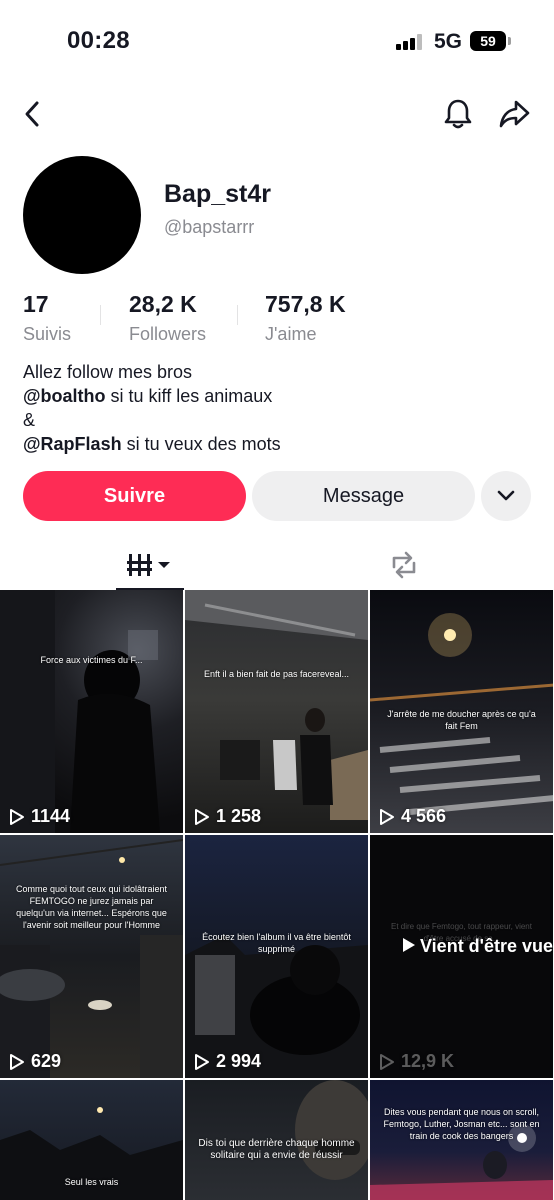  I want to click on status-bar: 00:28 5G 59, so click(277, 40).